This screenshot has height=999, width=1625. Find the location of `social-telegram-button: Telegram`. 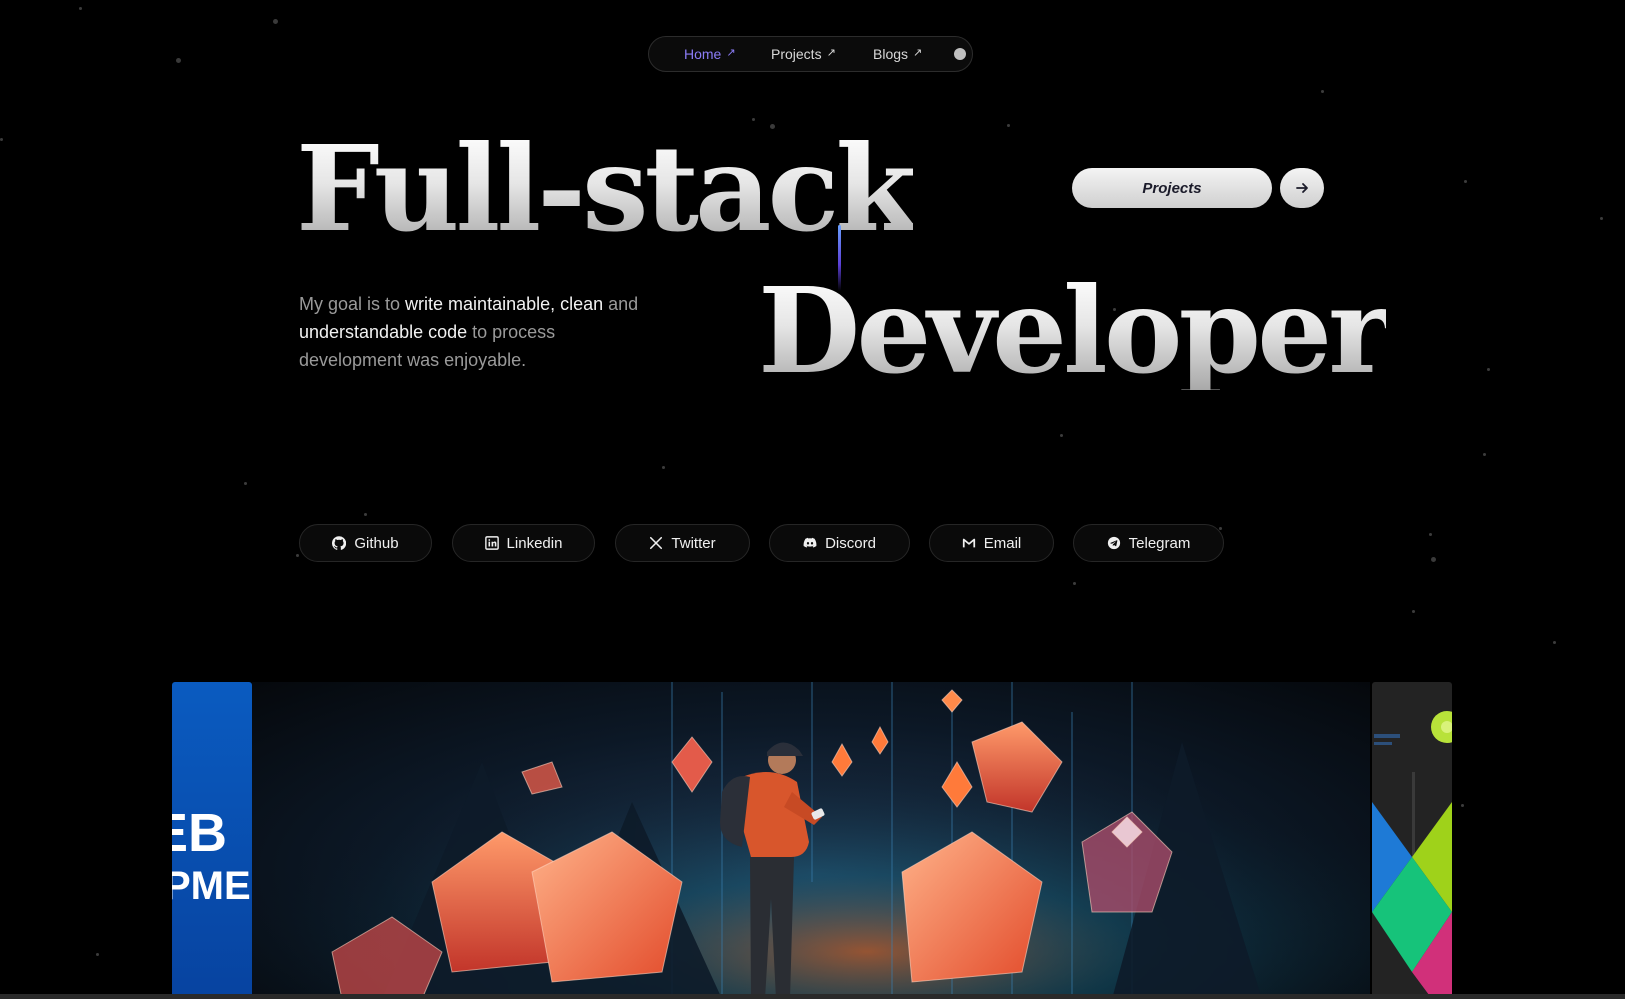

social-telegram-button: Telegram is located at coordinates (1148, 543).